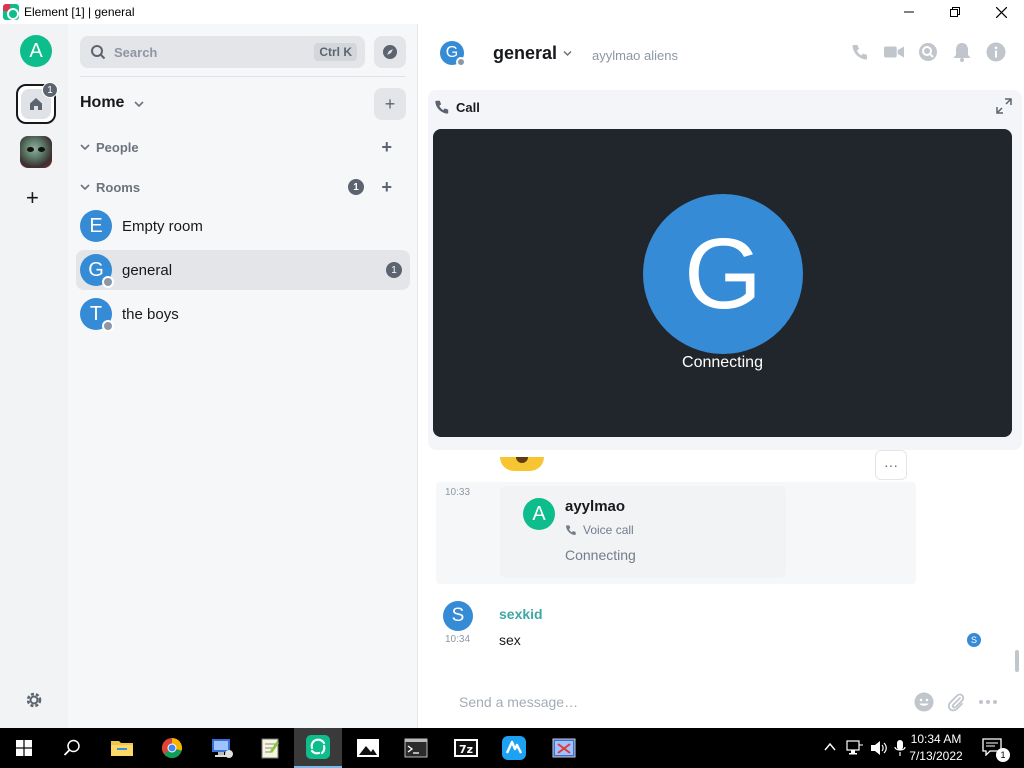 The width and height of the screenshot is (1024, 768). I want to click on message-timestamp: 10:33, so click(458, 492).